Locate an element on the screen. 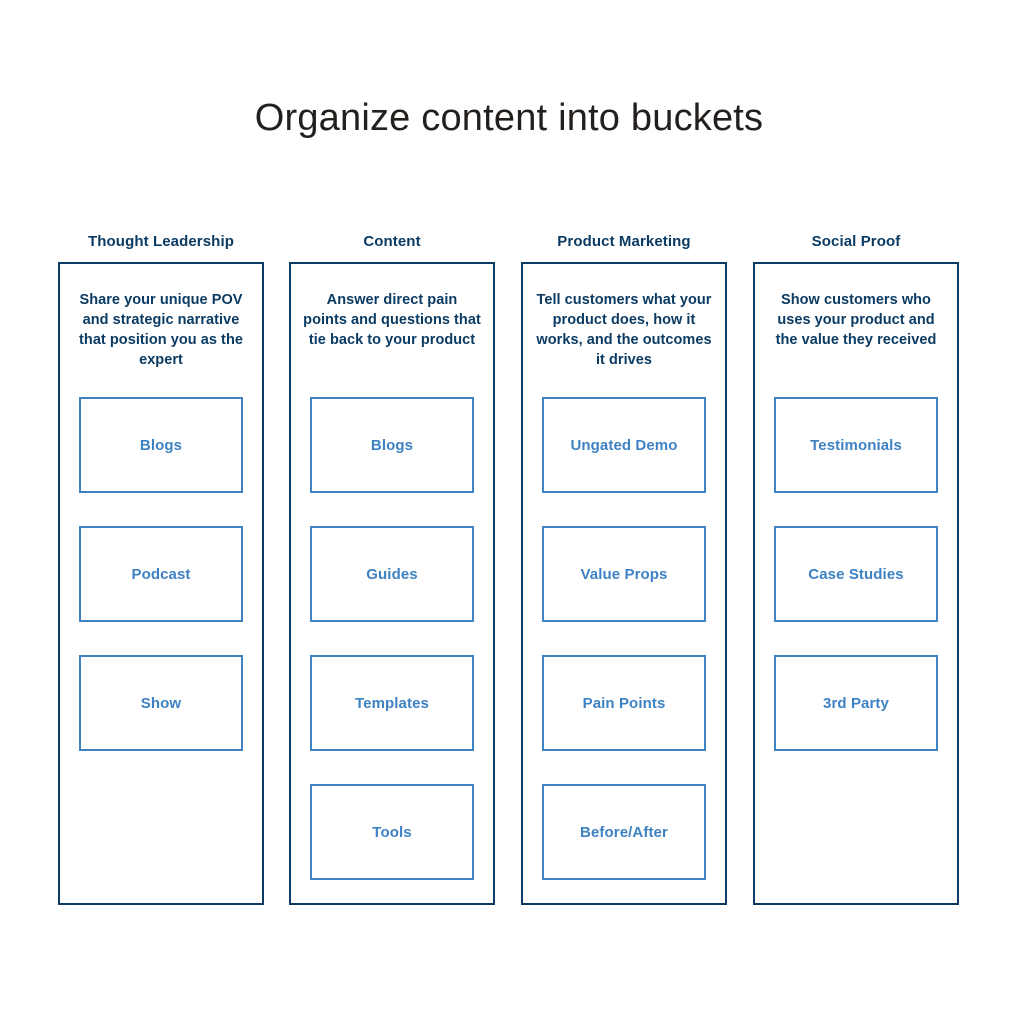 This screenshot has height=1018, width=1018. column-header: Product Marketing is located at coordinates (624, 241).